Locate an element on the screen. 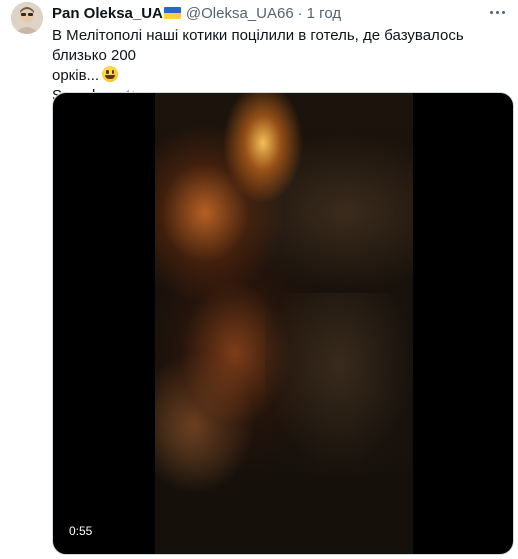  avatar is located at coordinates (27, 18).